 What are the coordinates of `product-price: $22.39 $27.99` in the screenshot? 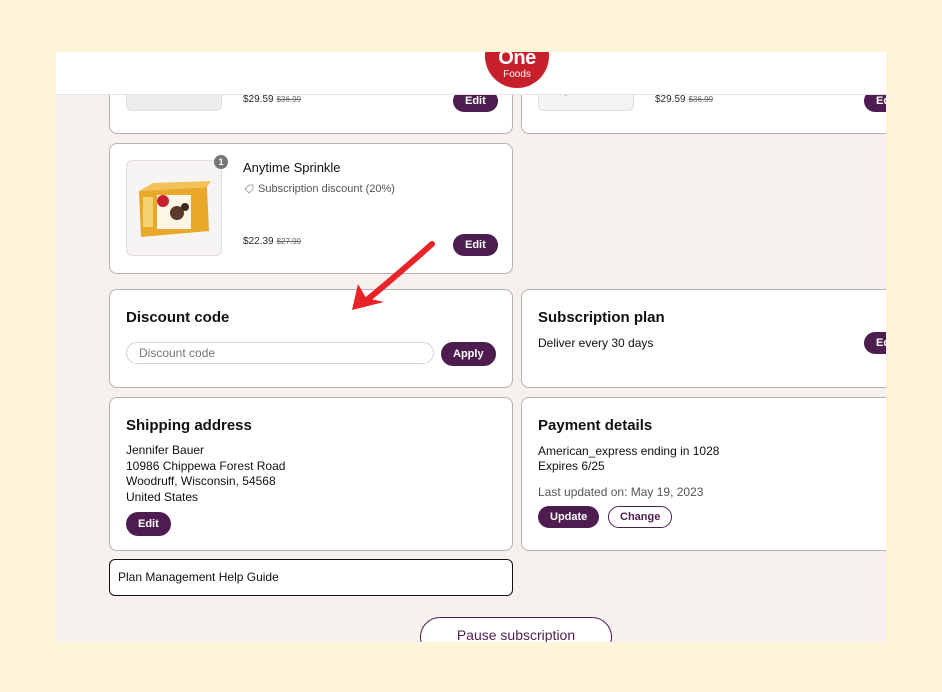 It's located at (272, 241).